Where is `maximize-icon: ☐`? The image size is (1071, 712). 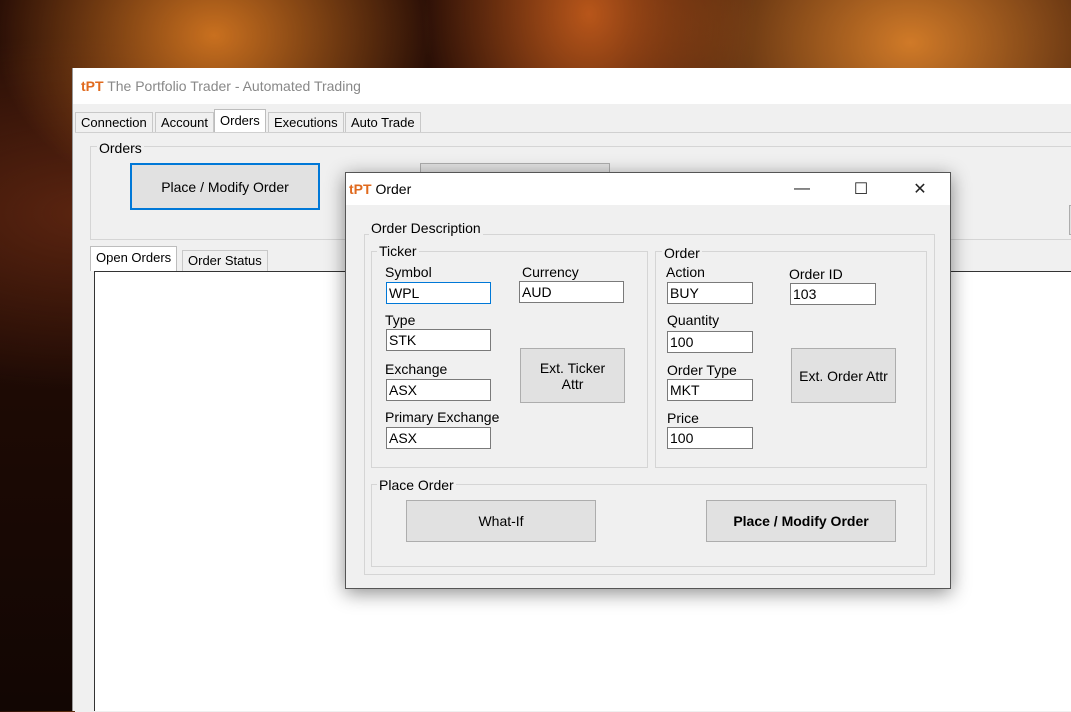
maximize-icon: ☐ is located at coordinates (861, 189).